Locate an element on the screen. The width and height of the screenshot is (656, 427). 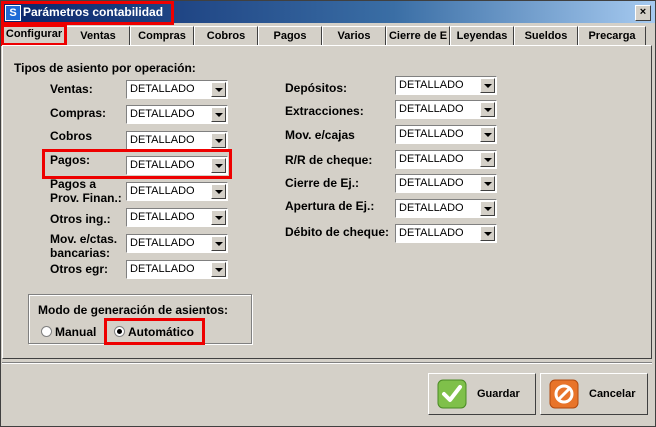
select-otros-egr: DETALLADO is located at coordinates (177, 269).